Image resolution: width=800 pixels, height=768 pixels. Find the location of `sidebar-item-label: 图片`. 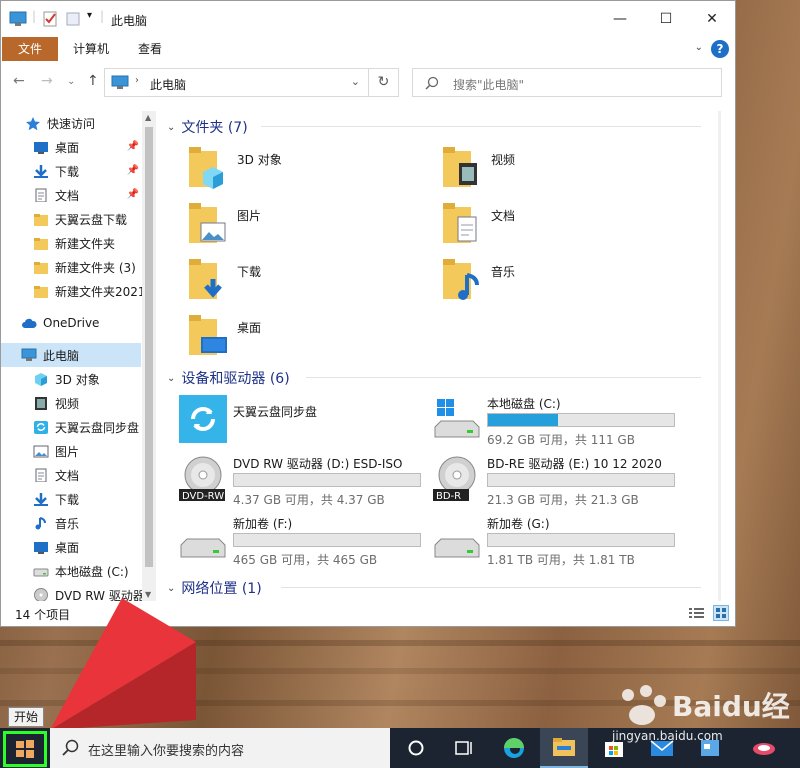

sidebar-item-label: 图片 is located at coordinates (67, 451).